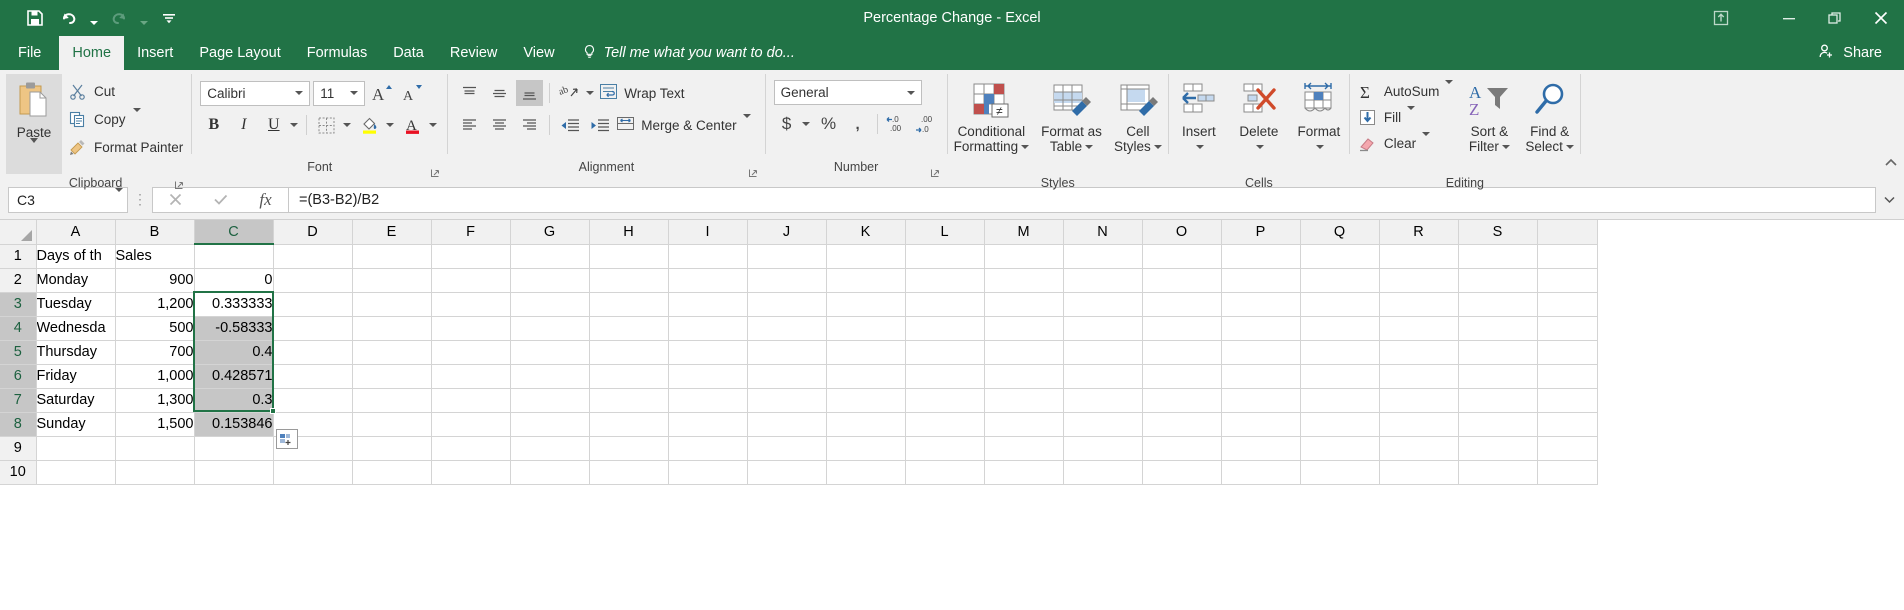  What do you see at coordinates (471, 280) in the screenshot?
I see `cell-F2` at bounding box center [471, 280].